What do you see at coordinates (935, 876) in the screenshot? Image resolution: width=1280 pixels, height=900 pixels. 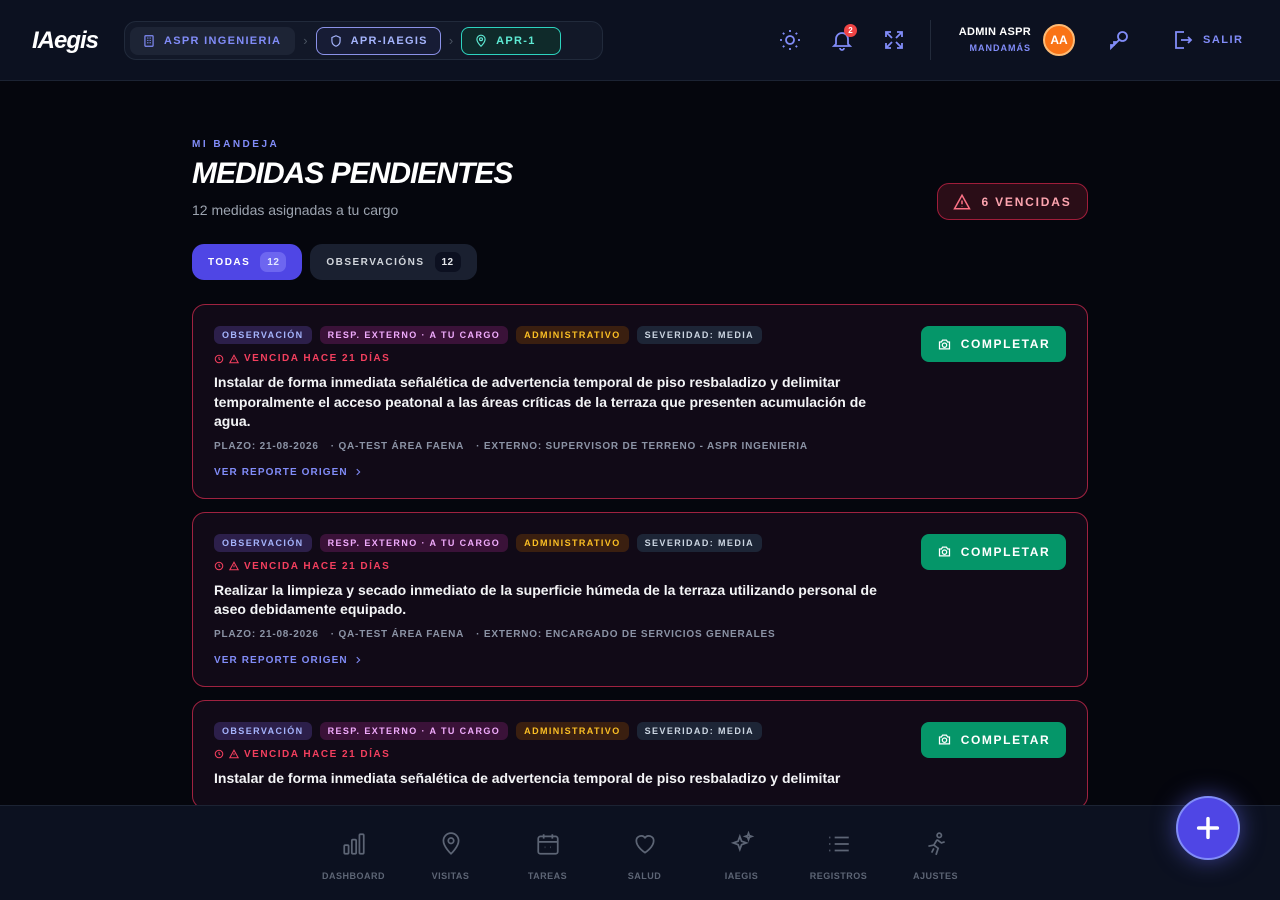 I see `nav-label: AJUSTES` at bounding box center [935, 876].